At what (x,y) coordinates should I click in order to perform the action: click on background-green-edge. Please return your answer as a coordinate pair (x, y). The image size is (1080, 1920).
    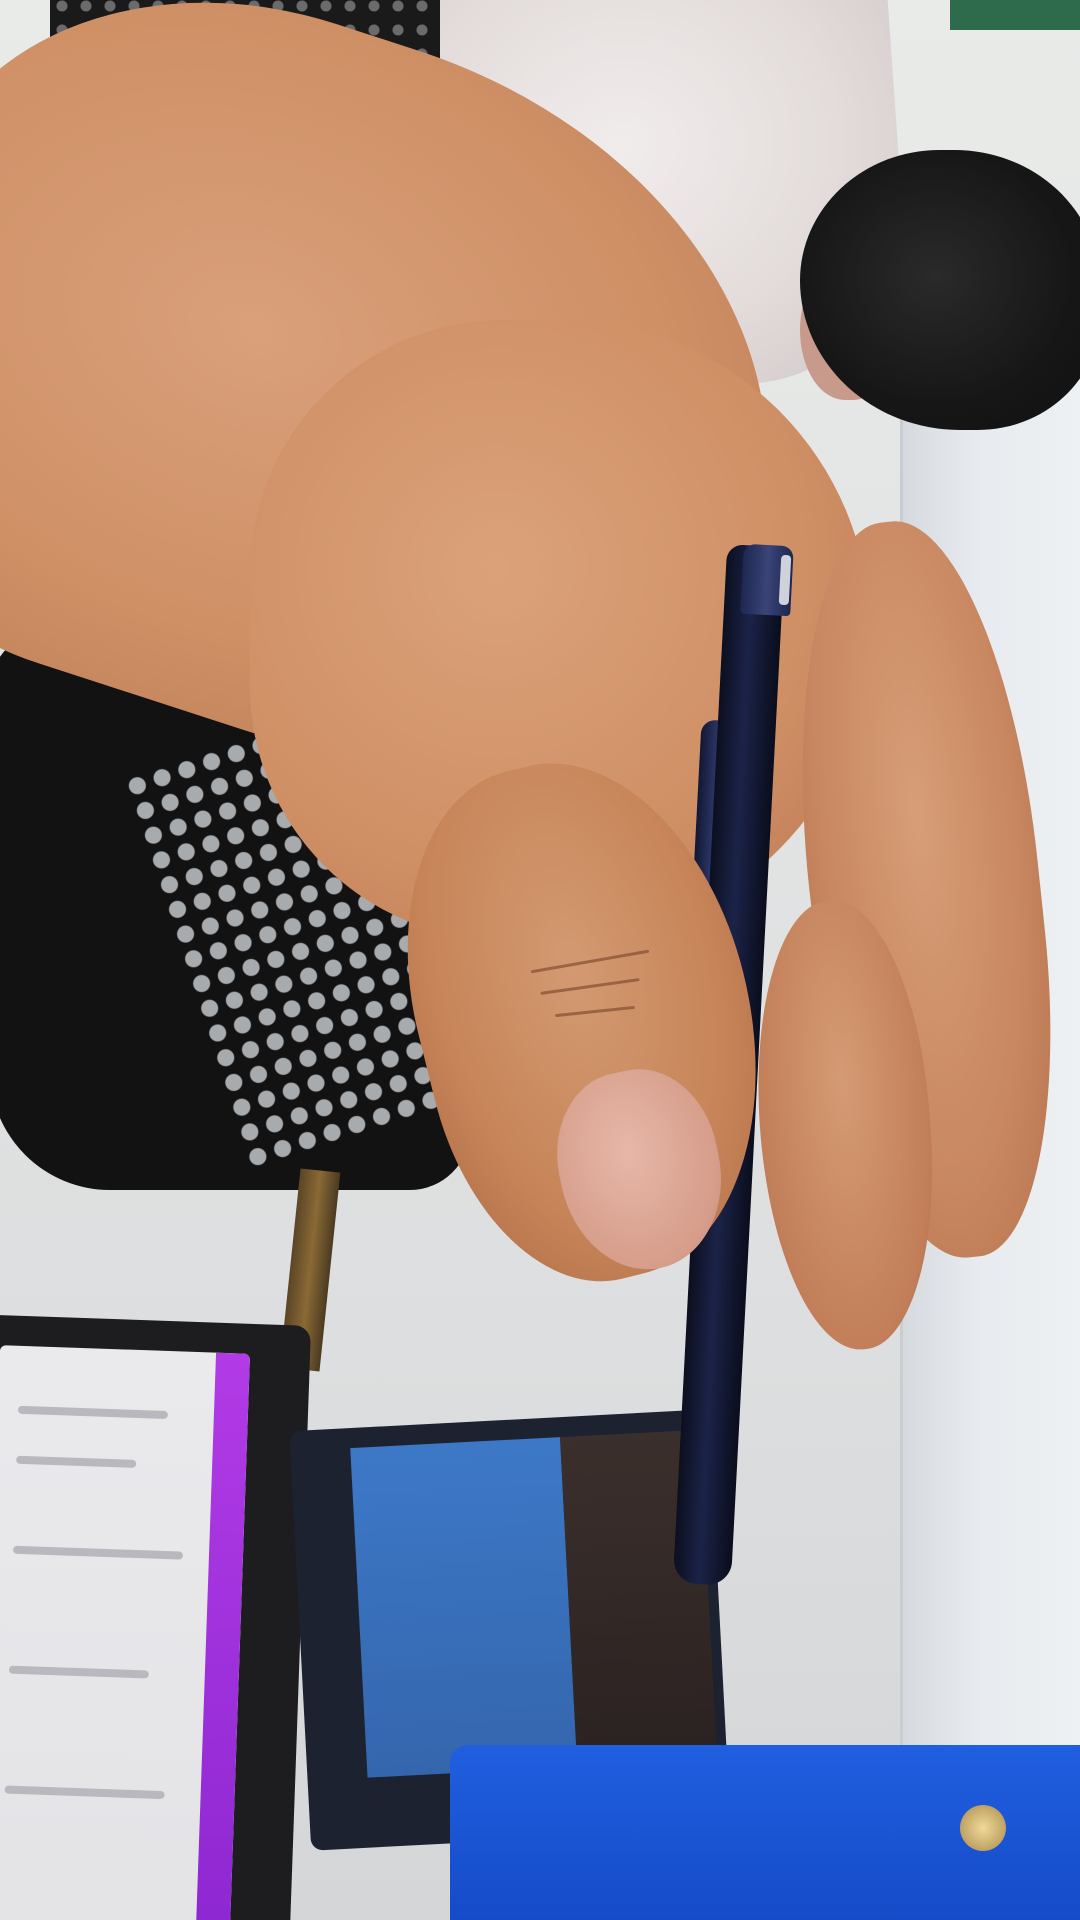
    Looking at the image, I should click on (1015, 15).